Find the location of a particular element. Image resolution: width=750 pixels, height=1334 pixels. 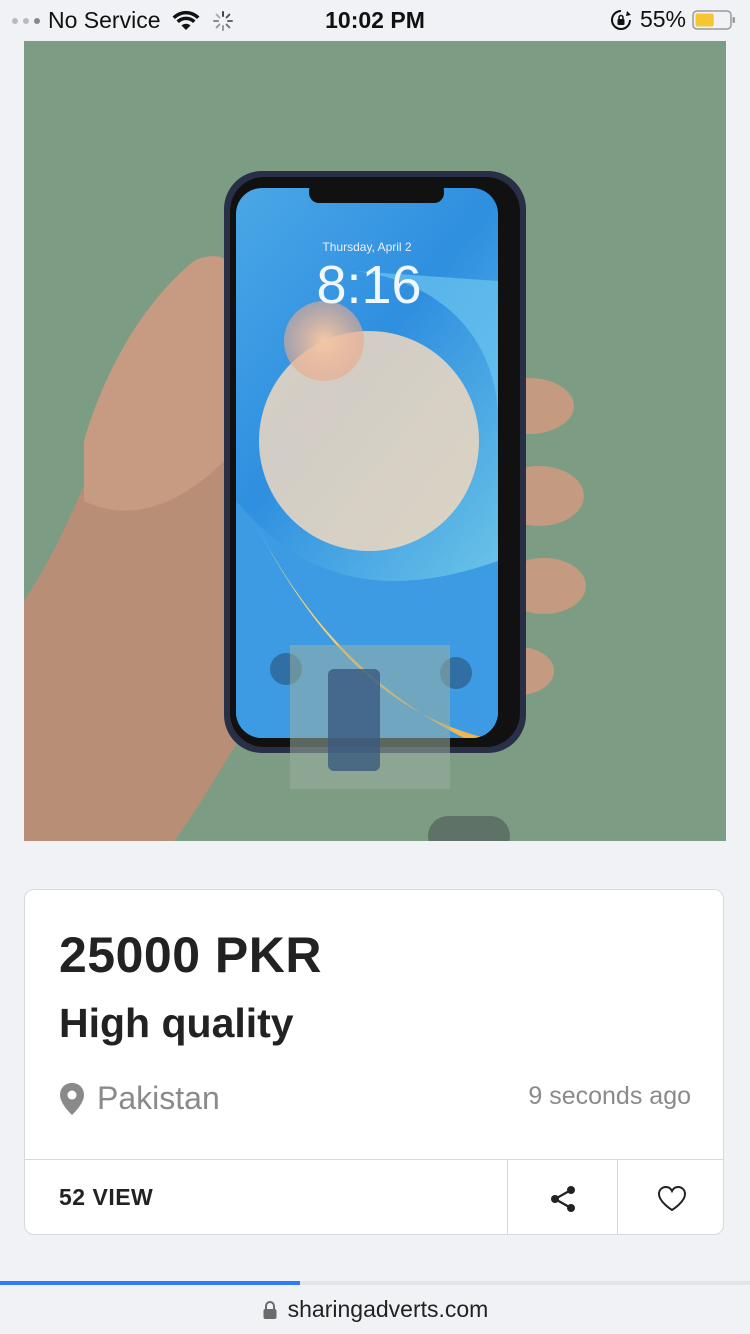

view-count: 52 VIEW is located at coordinates (106, 1197).